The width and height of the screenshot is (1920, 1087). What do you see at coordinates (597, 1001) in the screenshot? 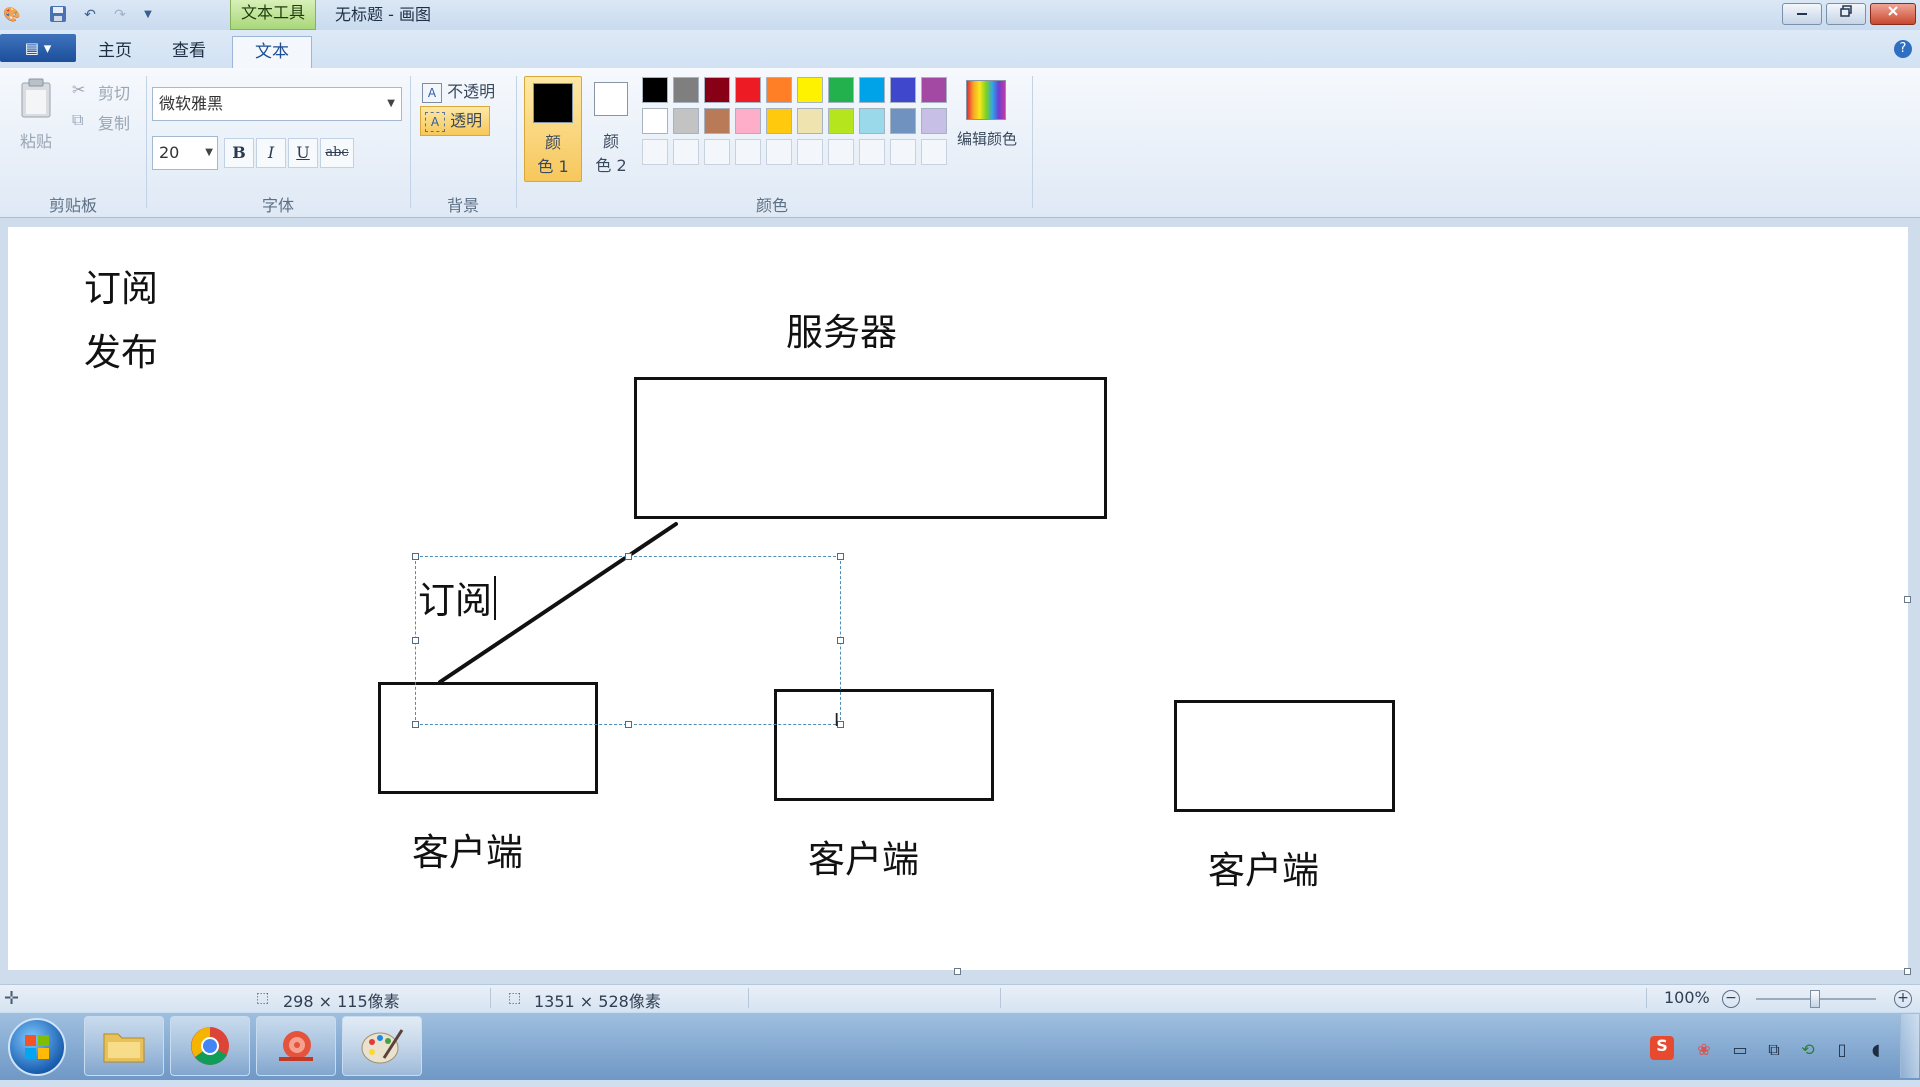
I see `canvas-size-value: 1351 × 528像素` at bounding box center [597, 1001].